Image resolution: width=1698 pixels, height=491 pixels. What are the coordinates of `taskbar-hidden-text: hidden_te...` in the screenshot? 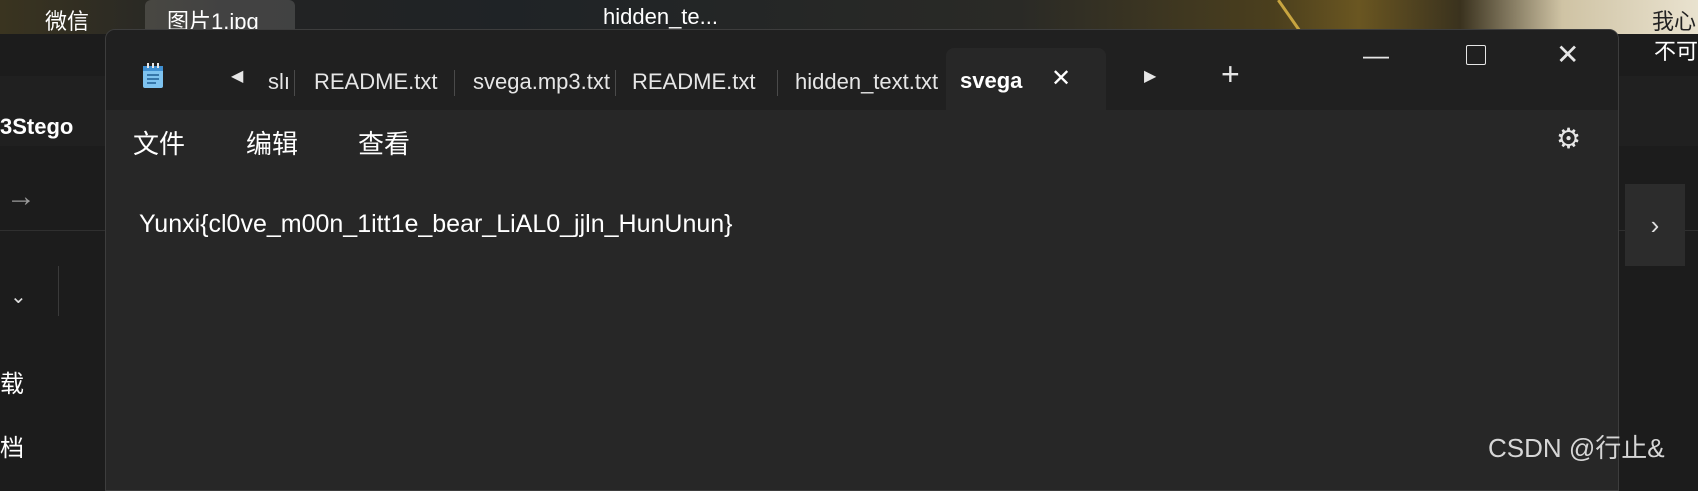 It's located at (660, 17).